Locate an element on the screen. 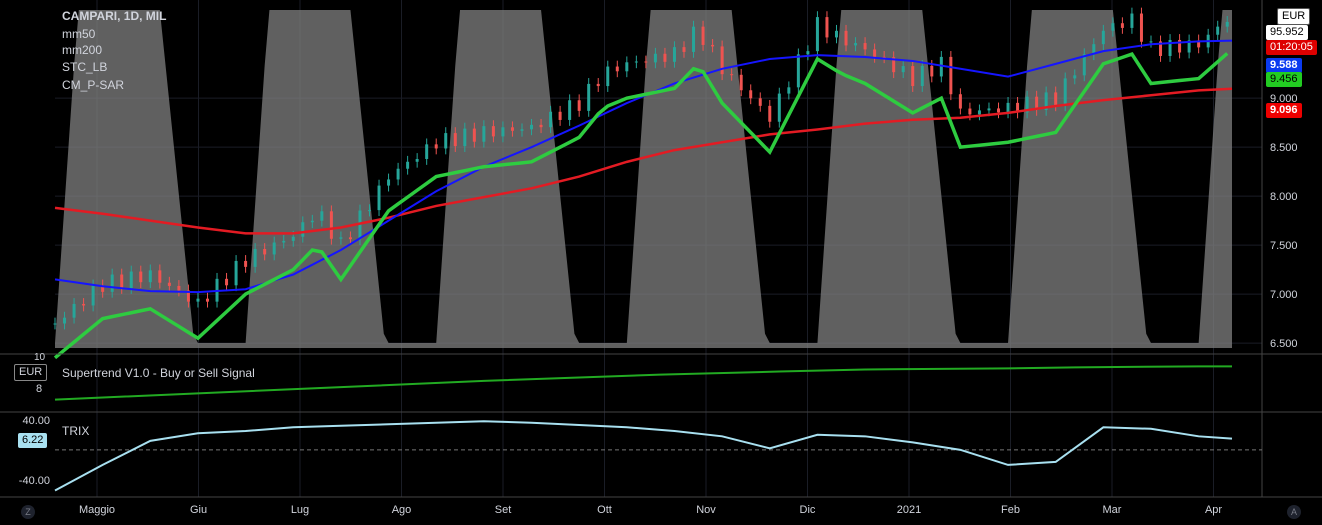  supertrend-currency-badge: EUR is located at coordinates (31, 372).